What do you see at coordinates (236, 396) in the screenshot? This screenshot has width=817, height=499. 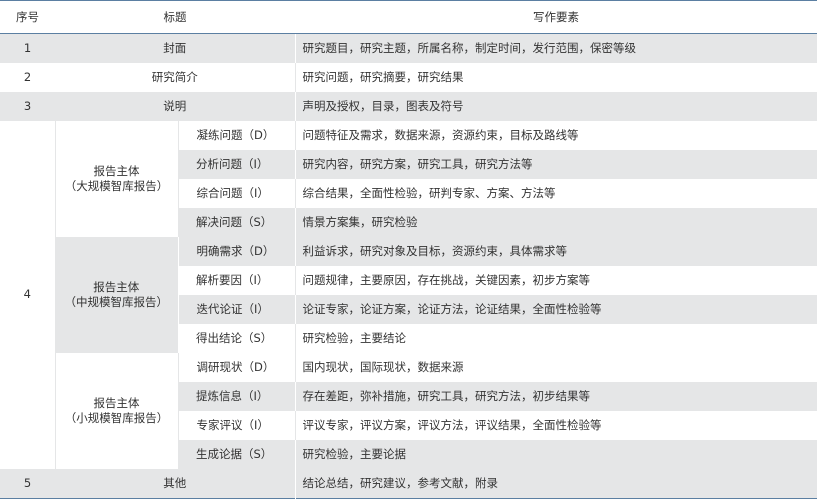 I see `sub-step: 提炼信息（I）` at bounding box center [236, 396].